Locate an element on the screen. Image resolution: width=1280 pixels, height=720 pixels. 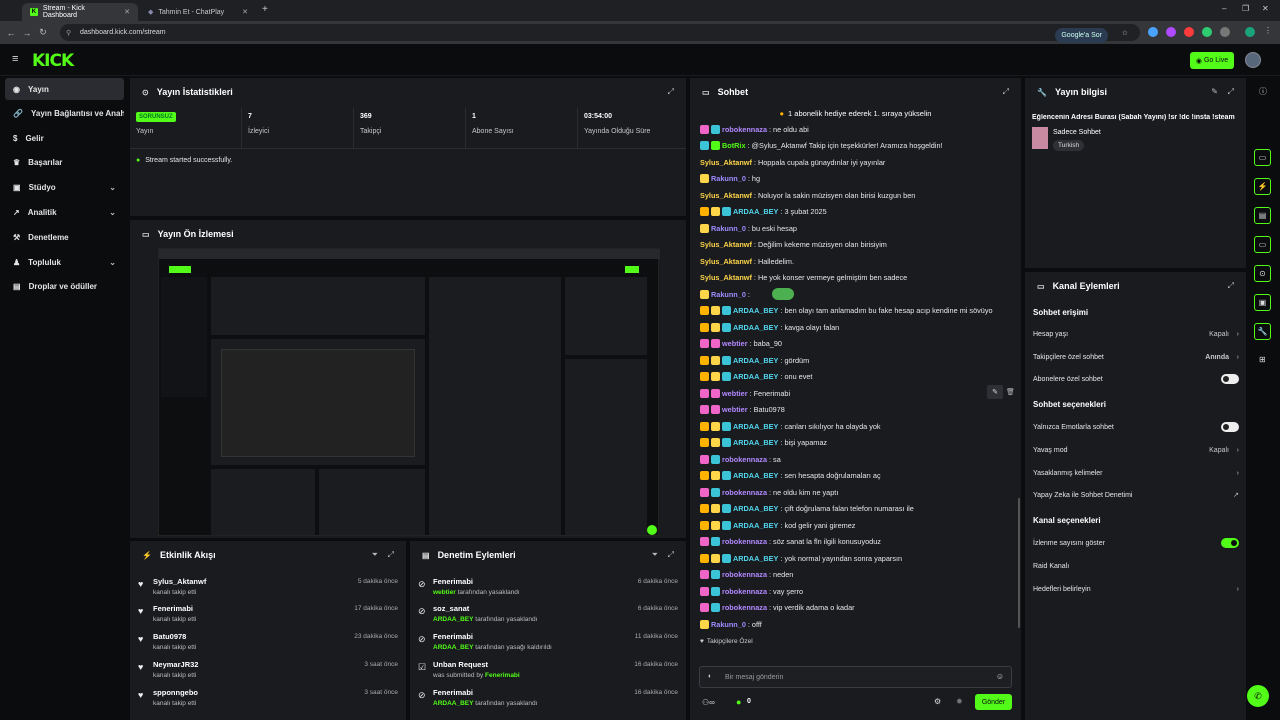
bookmark-star-icon: ☆ is located at coordinates (1125, 33).